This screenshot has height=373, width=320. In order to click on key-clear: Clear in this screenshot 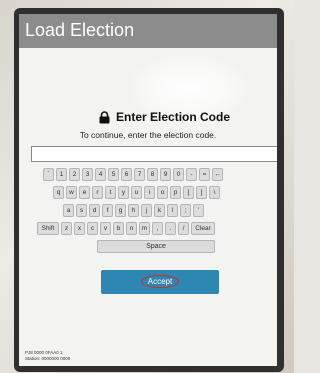, I will do `click(203, 228)`.